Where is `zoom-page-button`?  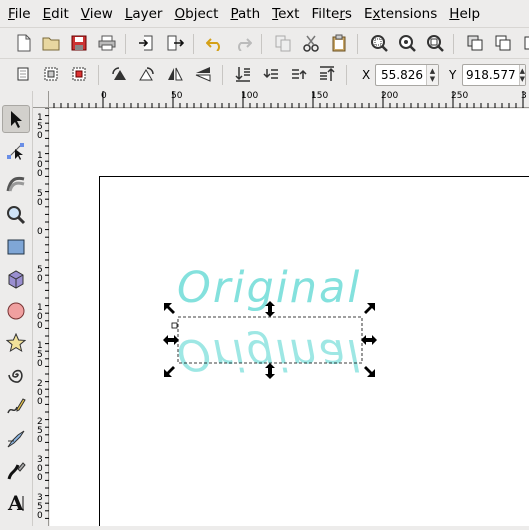 zoom-page-button is located at coordinates (435, 43).